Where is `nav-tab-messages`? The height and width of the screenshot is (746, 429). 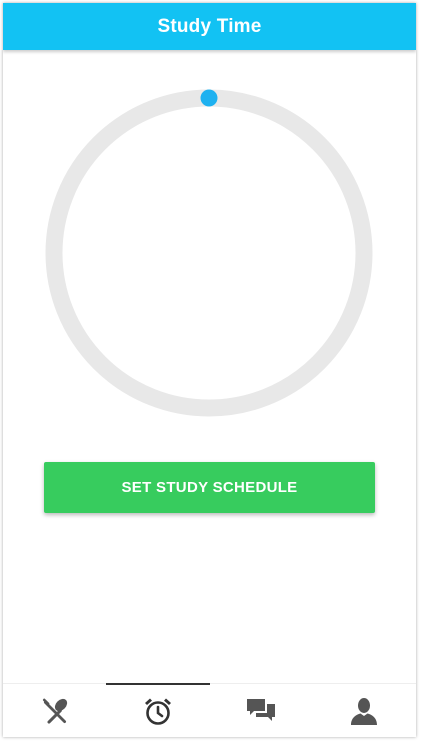 nav-tab-messages is located at coordinates (261, 710).